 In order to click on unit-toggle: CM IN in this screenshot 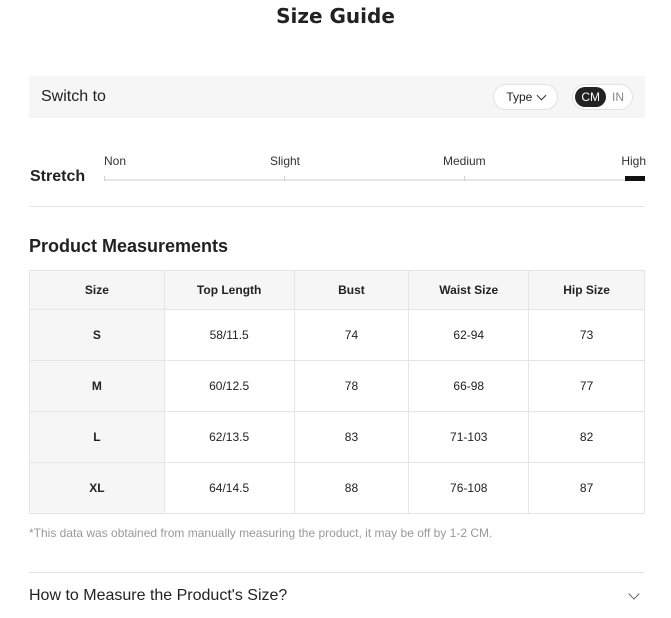, I will do `click(602, 97)`.